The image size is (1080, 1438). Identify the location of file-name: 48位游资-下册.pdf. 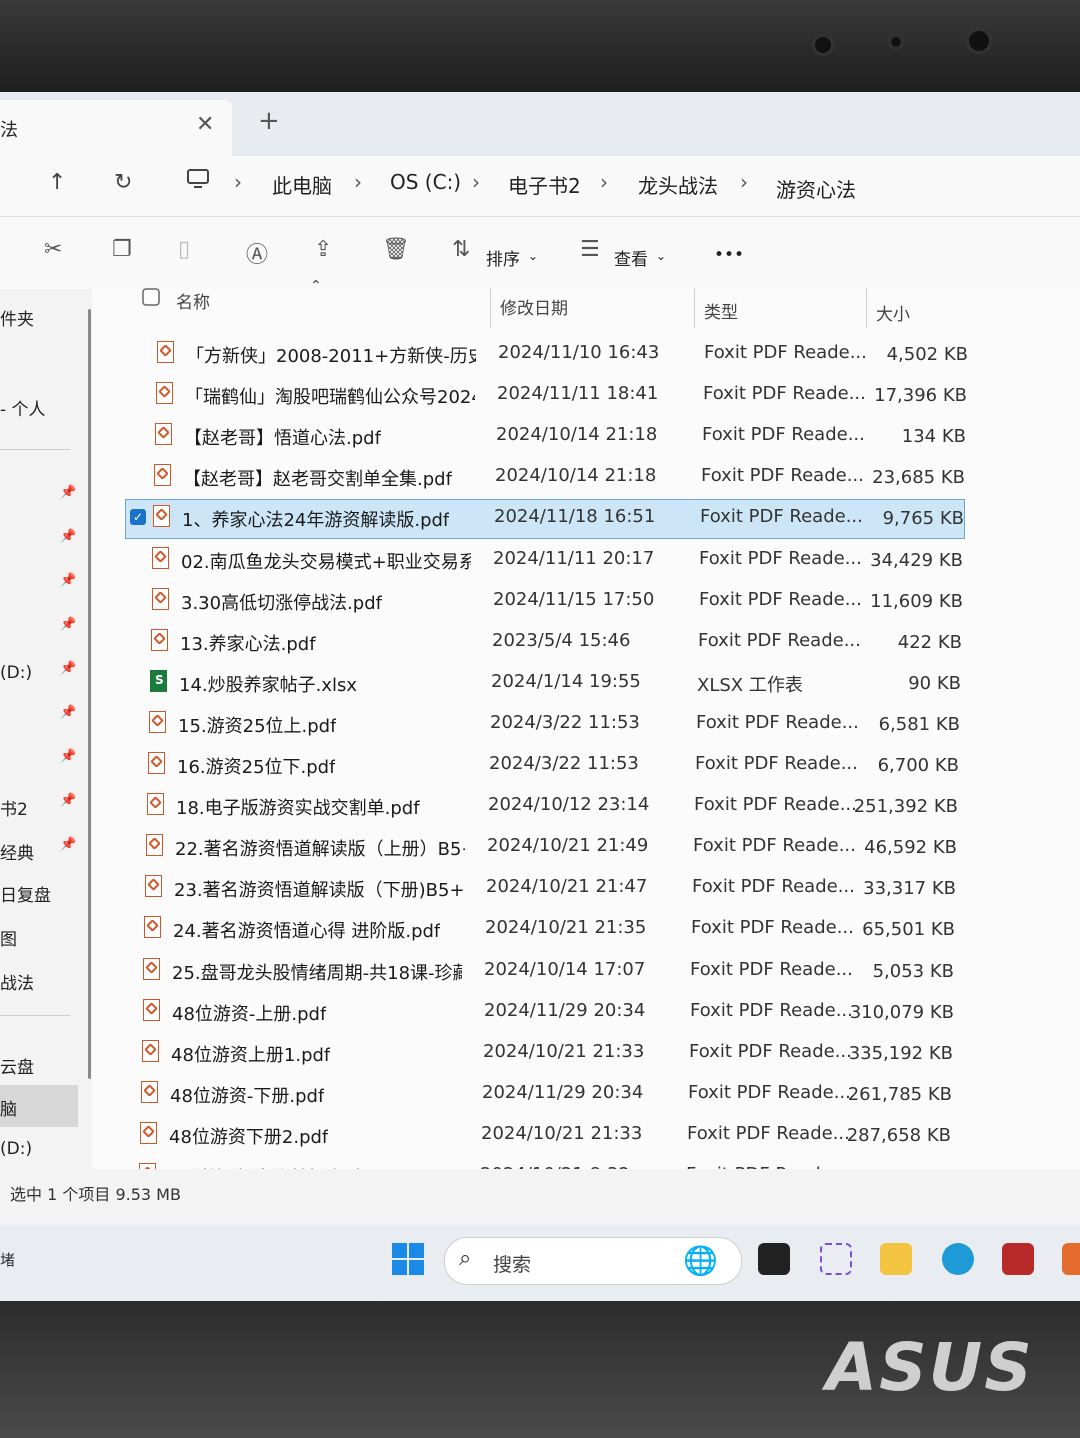
(247, 1095).